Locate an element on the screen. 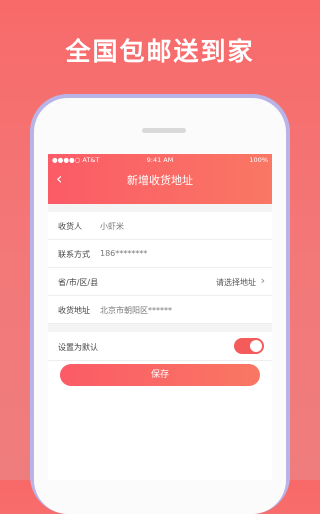 Image resolution: width=320 pixels, height=514 pixels. region-label: 省/市/区/县 is located at coordinates (78, 282).